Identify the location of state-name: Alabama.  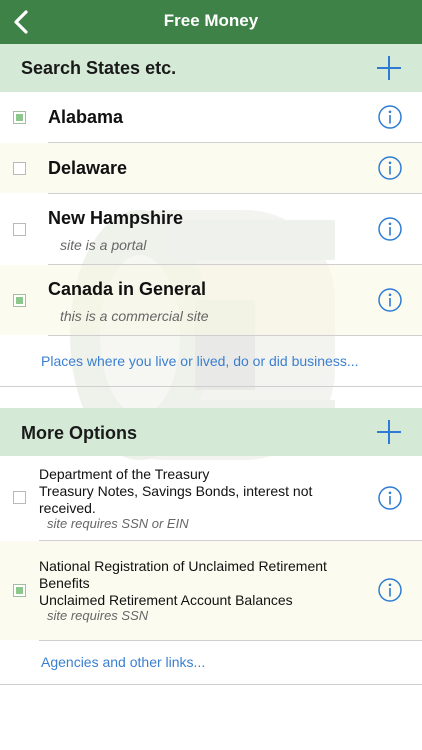
(86, 117).